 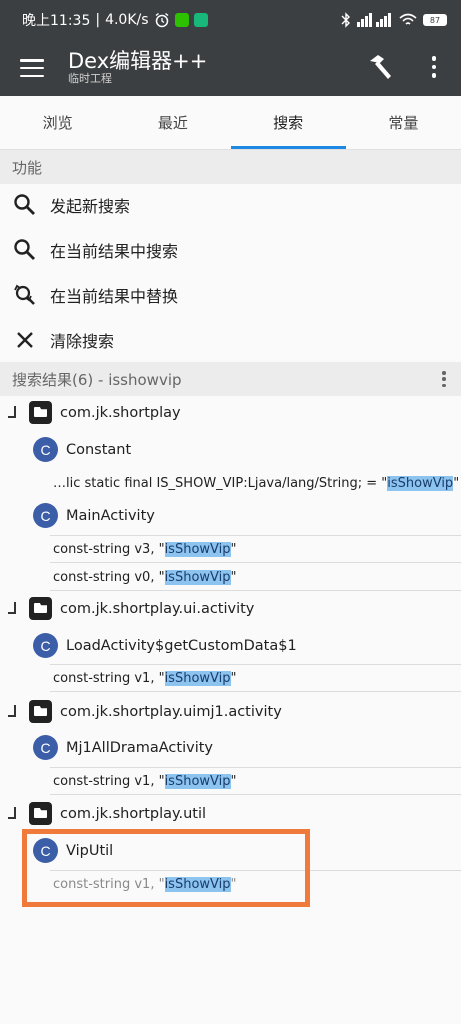 What do you see at coordinates (57, 122) in the screenshot?
I see `tab-browse: 浏览` at bounding box center [57, 122].